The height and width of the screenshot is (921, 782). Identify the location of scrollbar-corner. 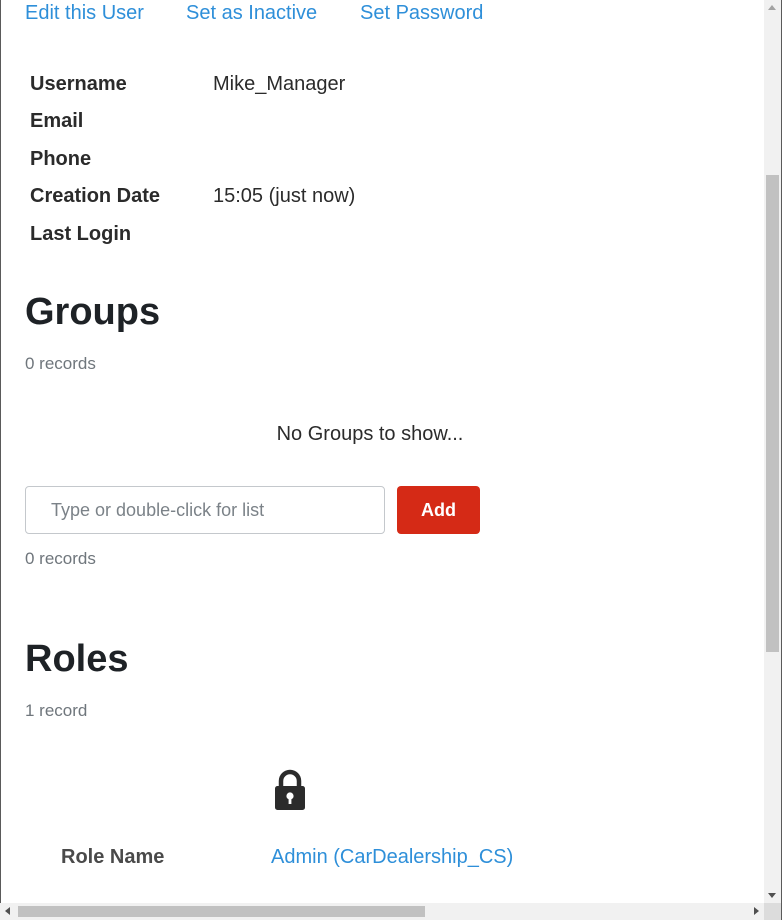
(772, 911).